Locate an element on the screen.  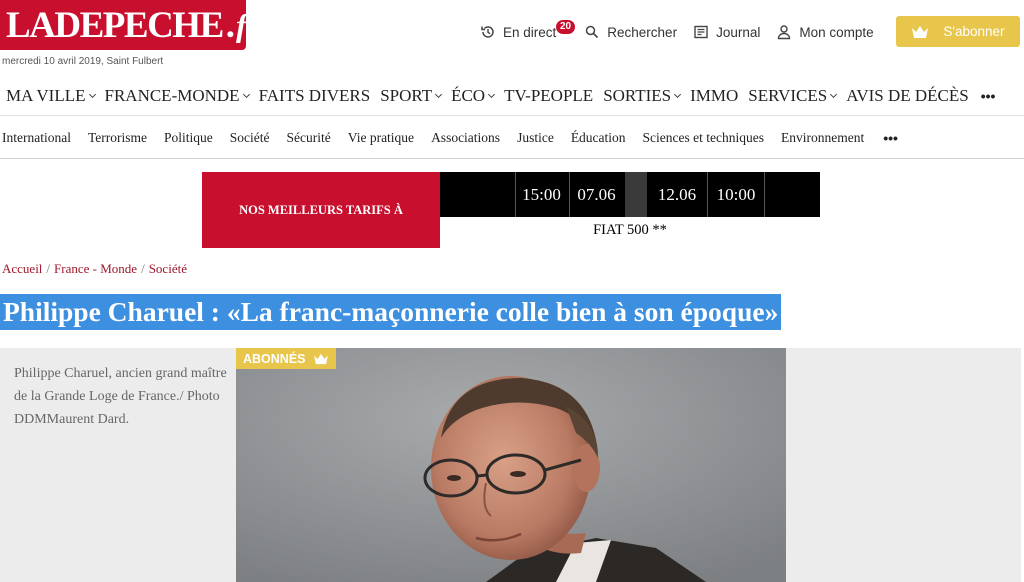
account-button: Mon compte is located at coordinates (825, 32).